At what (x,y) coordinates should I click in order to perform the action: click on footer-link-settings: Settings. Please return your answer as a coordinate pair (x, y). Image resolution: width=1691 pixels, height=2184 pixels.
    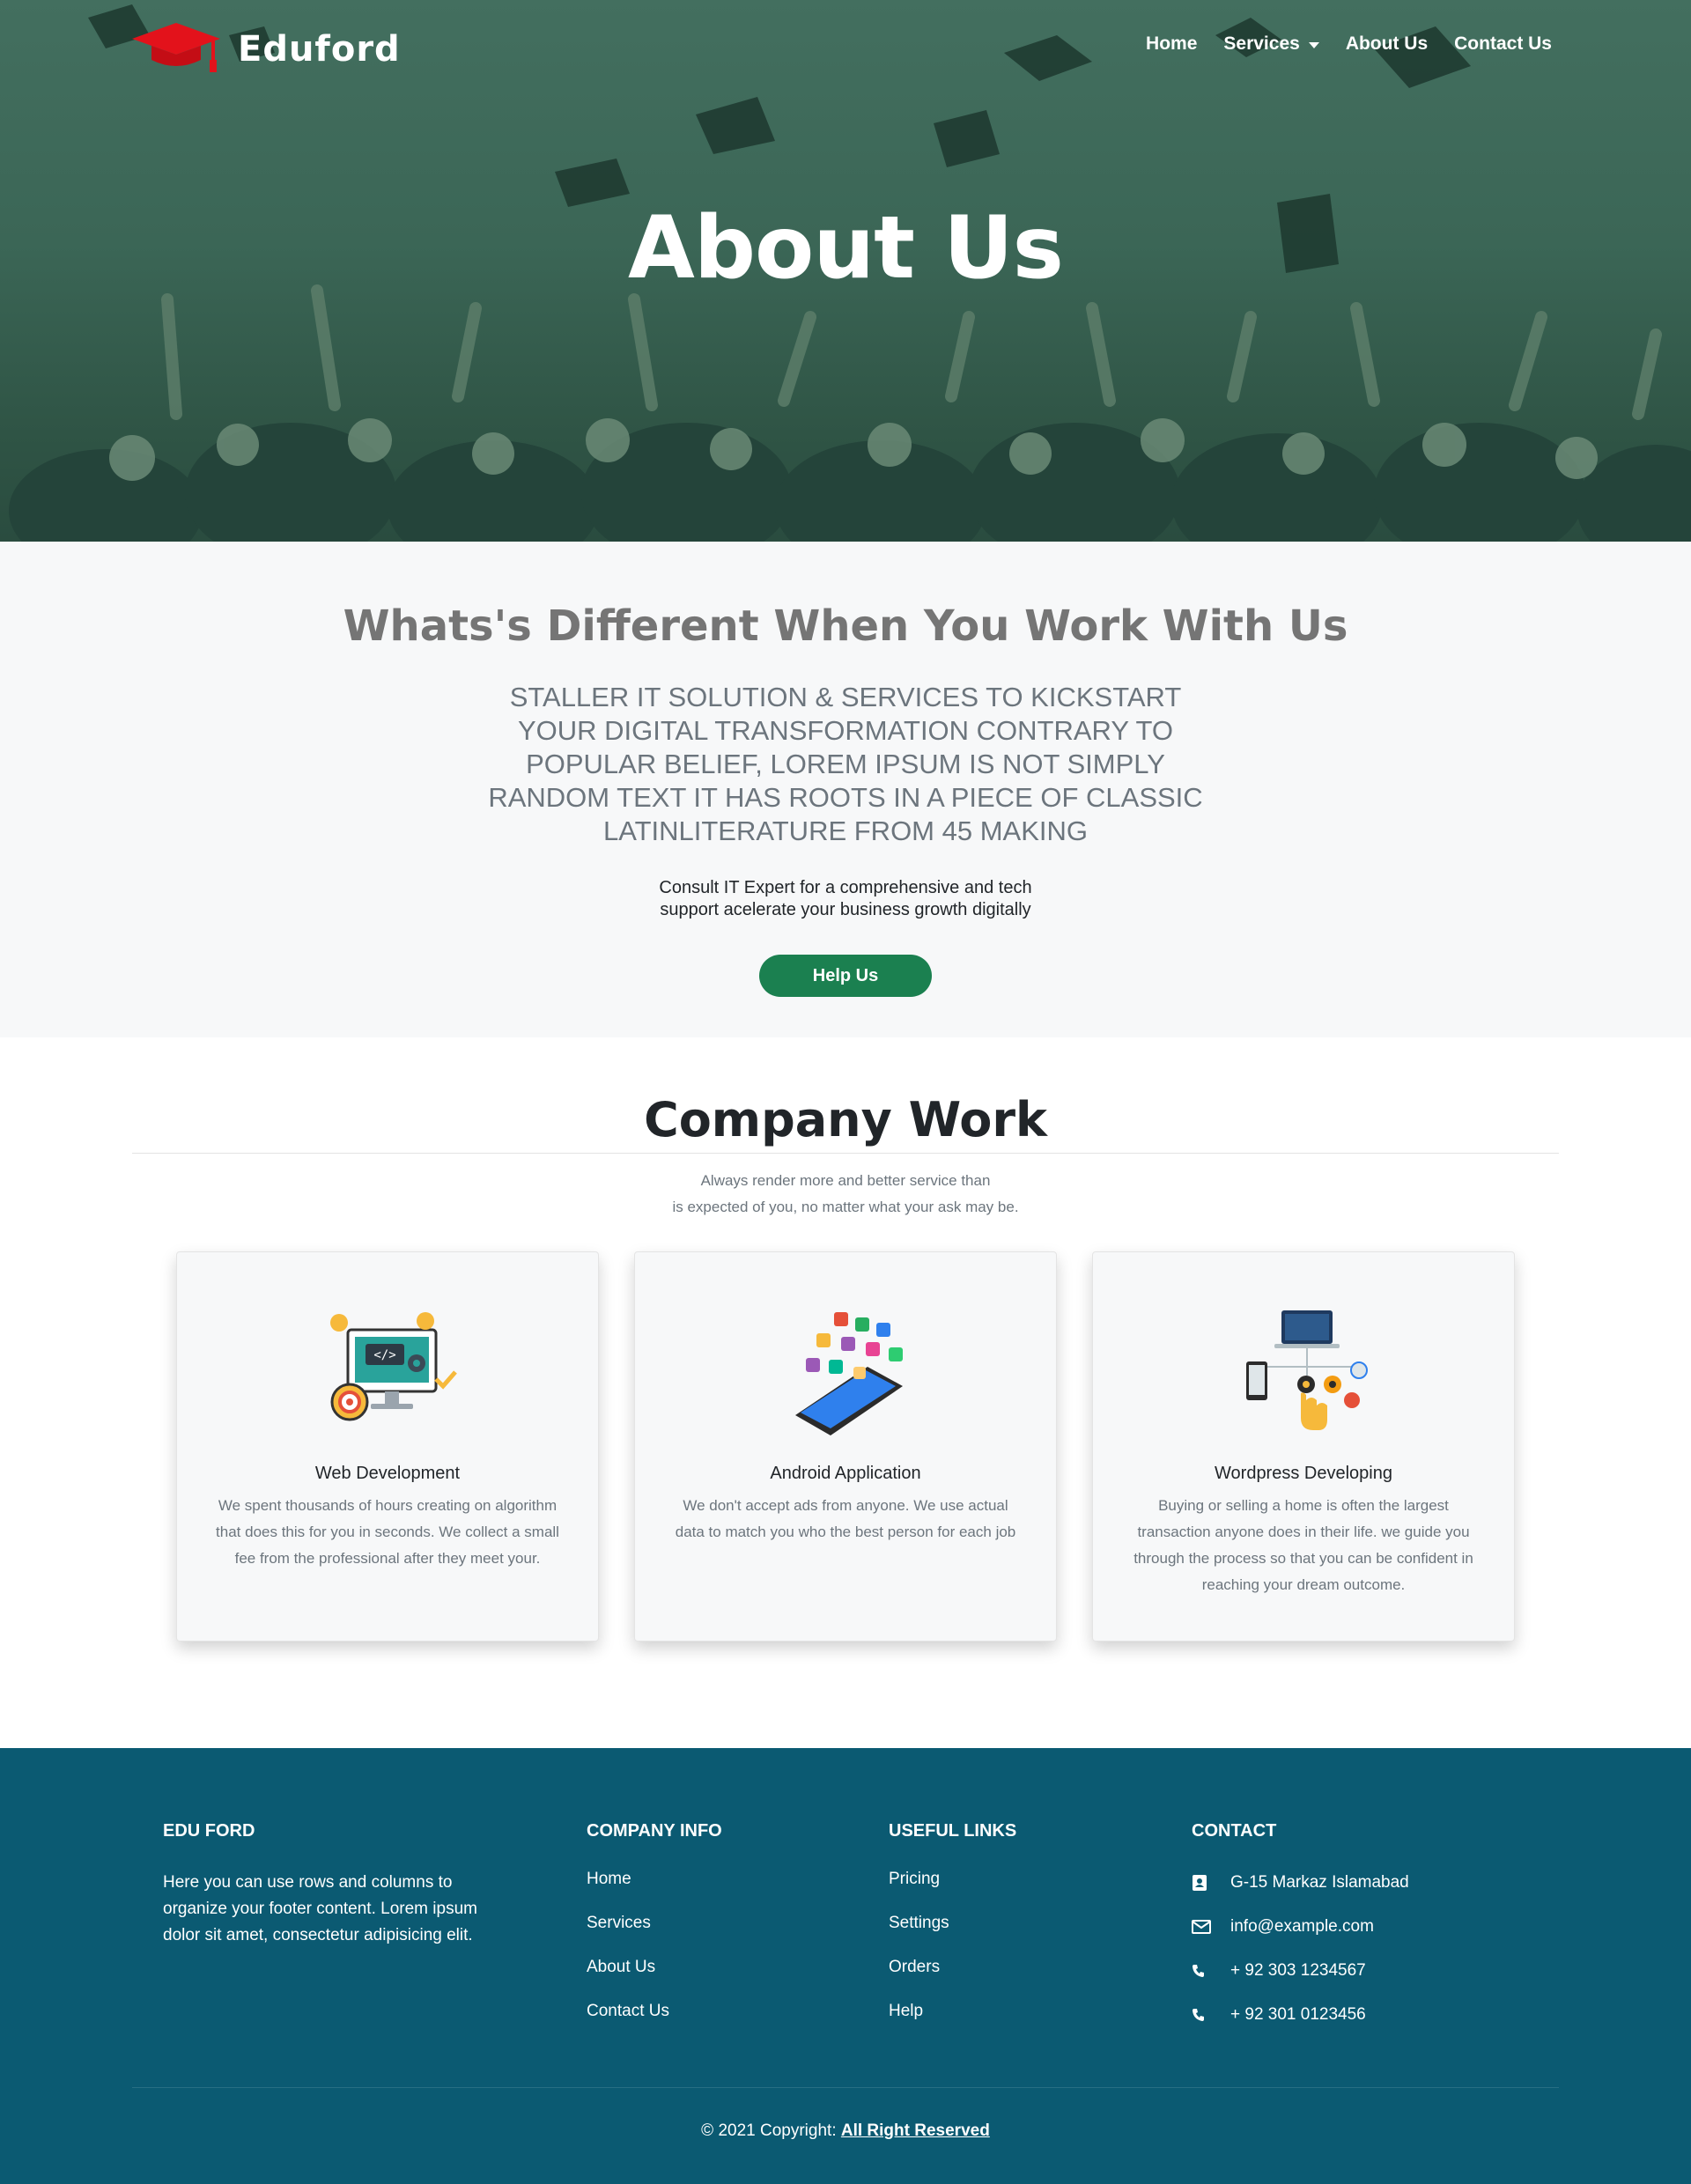
    Looking at the image, I should click on (919, 1923).